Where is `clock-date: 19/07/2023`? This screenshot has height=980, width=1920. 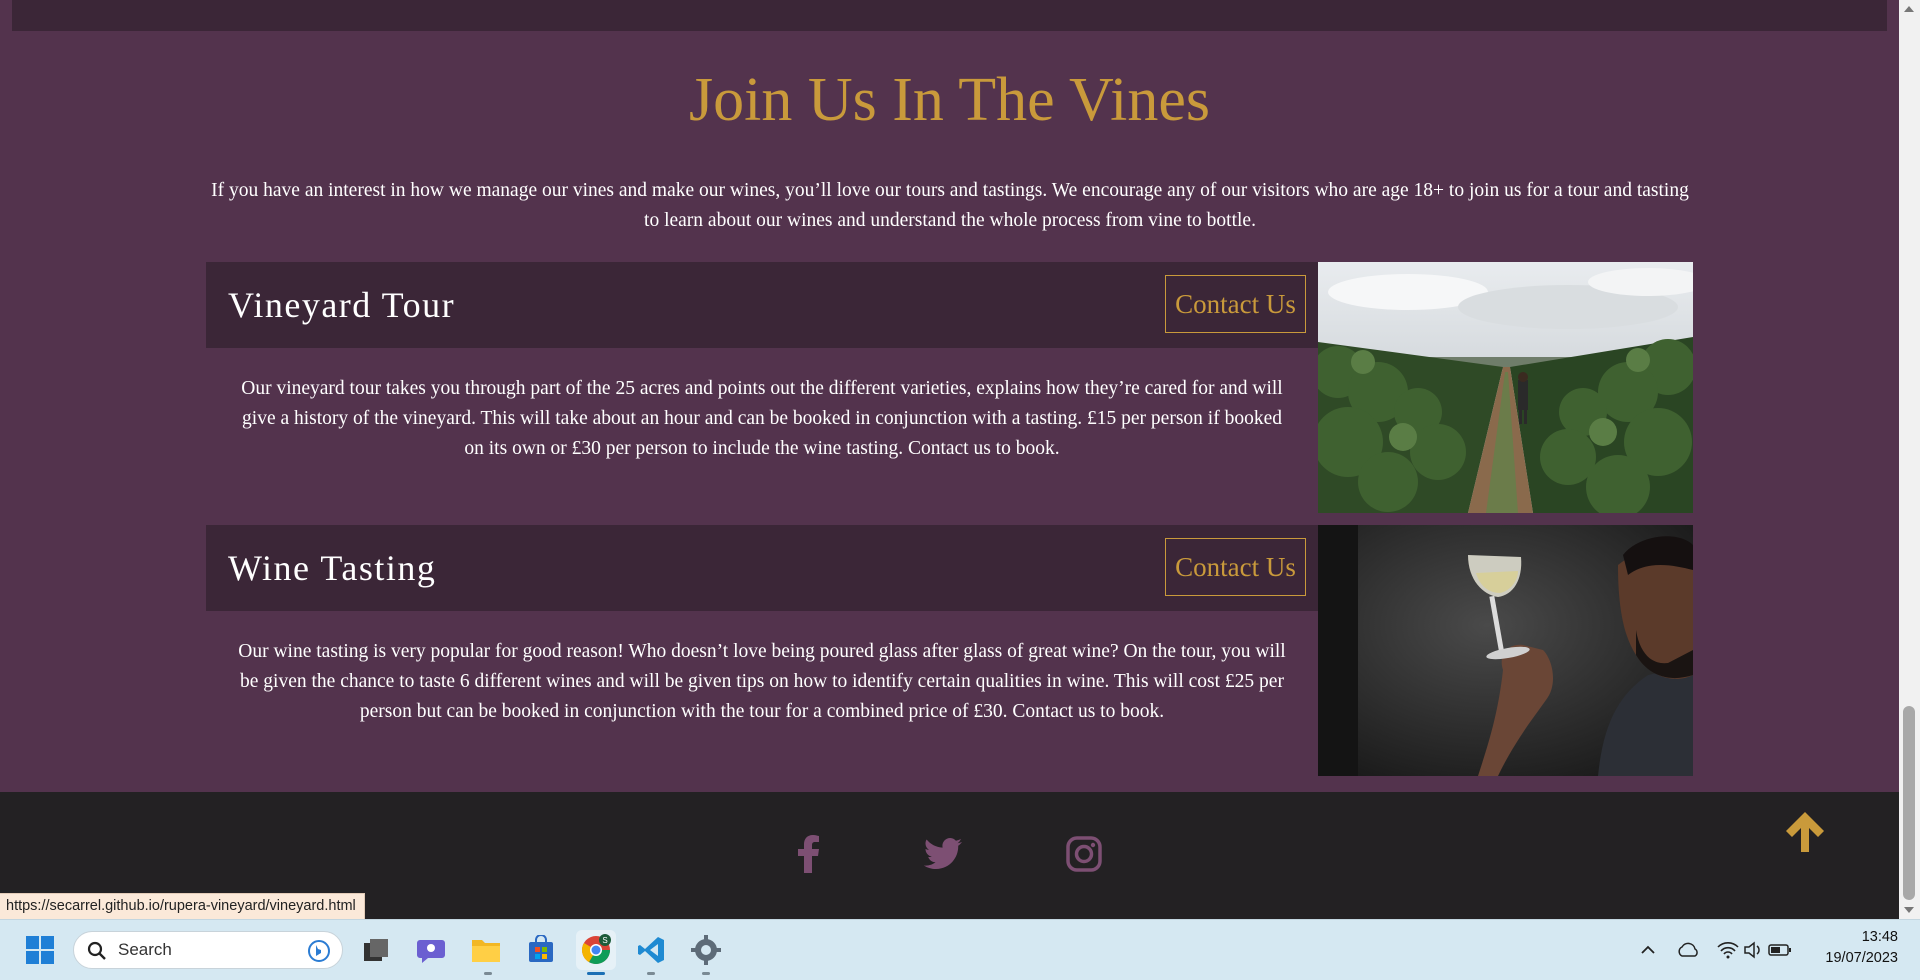 clock-date: 19/07/2023 is located at coordinates (1849, 958).